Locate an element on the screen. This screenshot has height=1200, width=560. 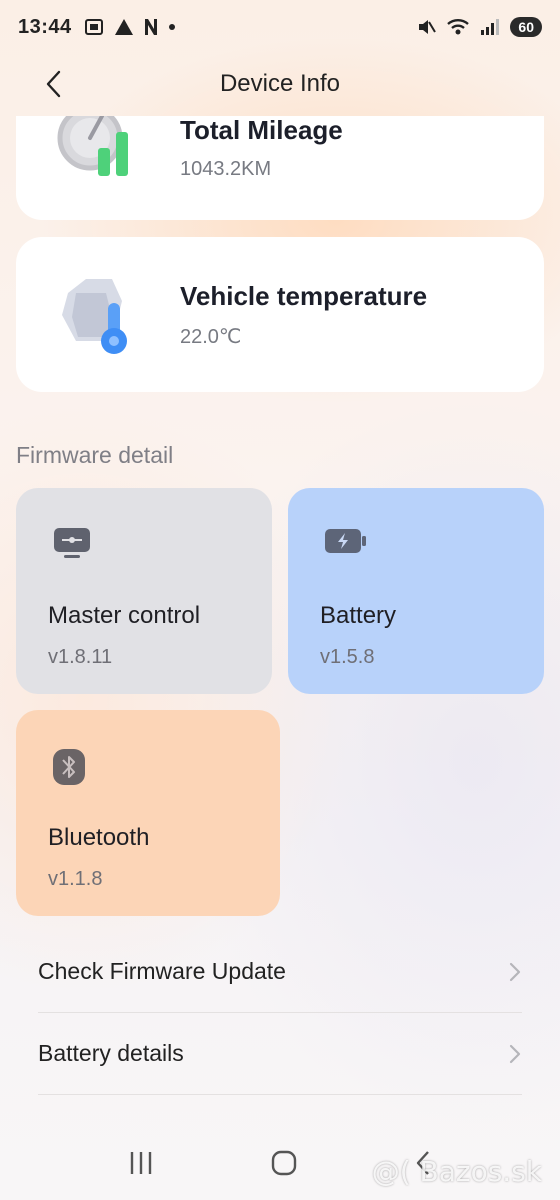
temperature-text-group: Vehicle temperature 22.0℃ is located at coordinates (303, 315).